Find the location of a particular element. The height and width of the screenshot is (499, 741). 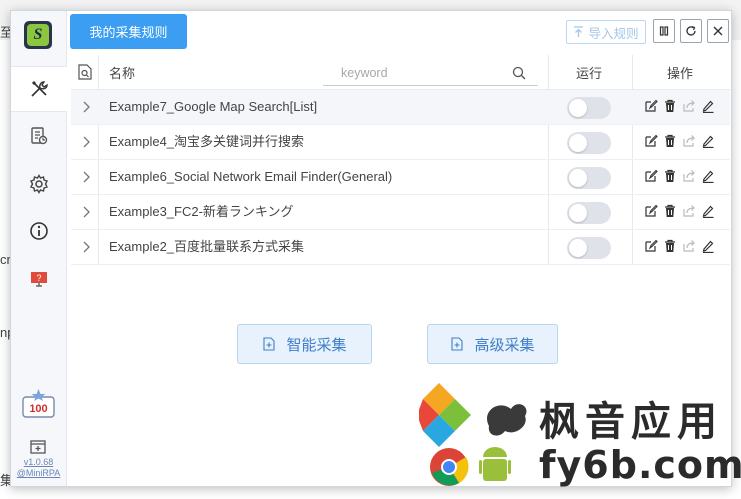

info-icon is located at coordinates (38, 231).